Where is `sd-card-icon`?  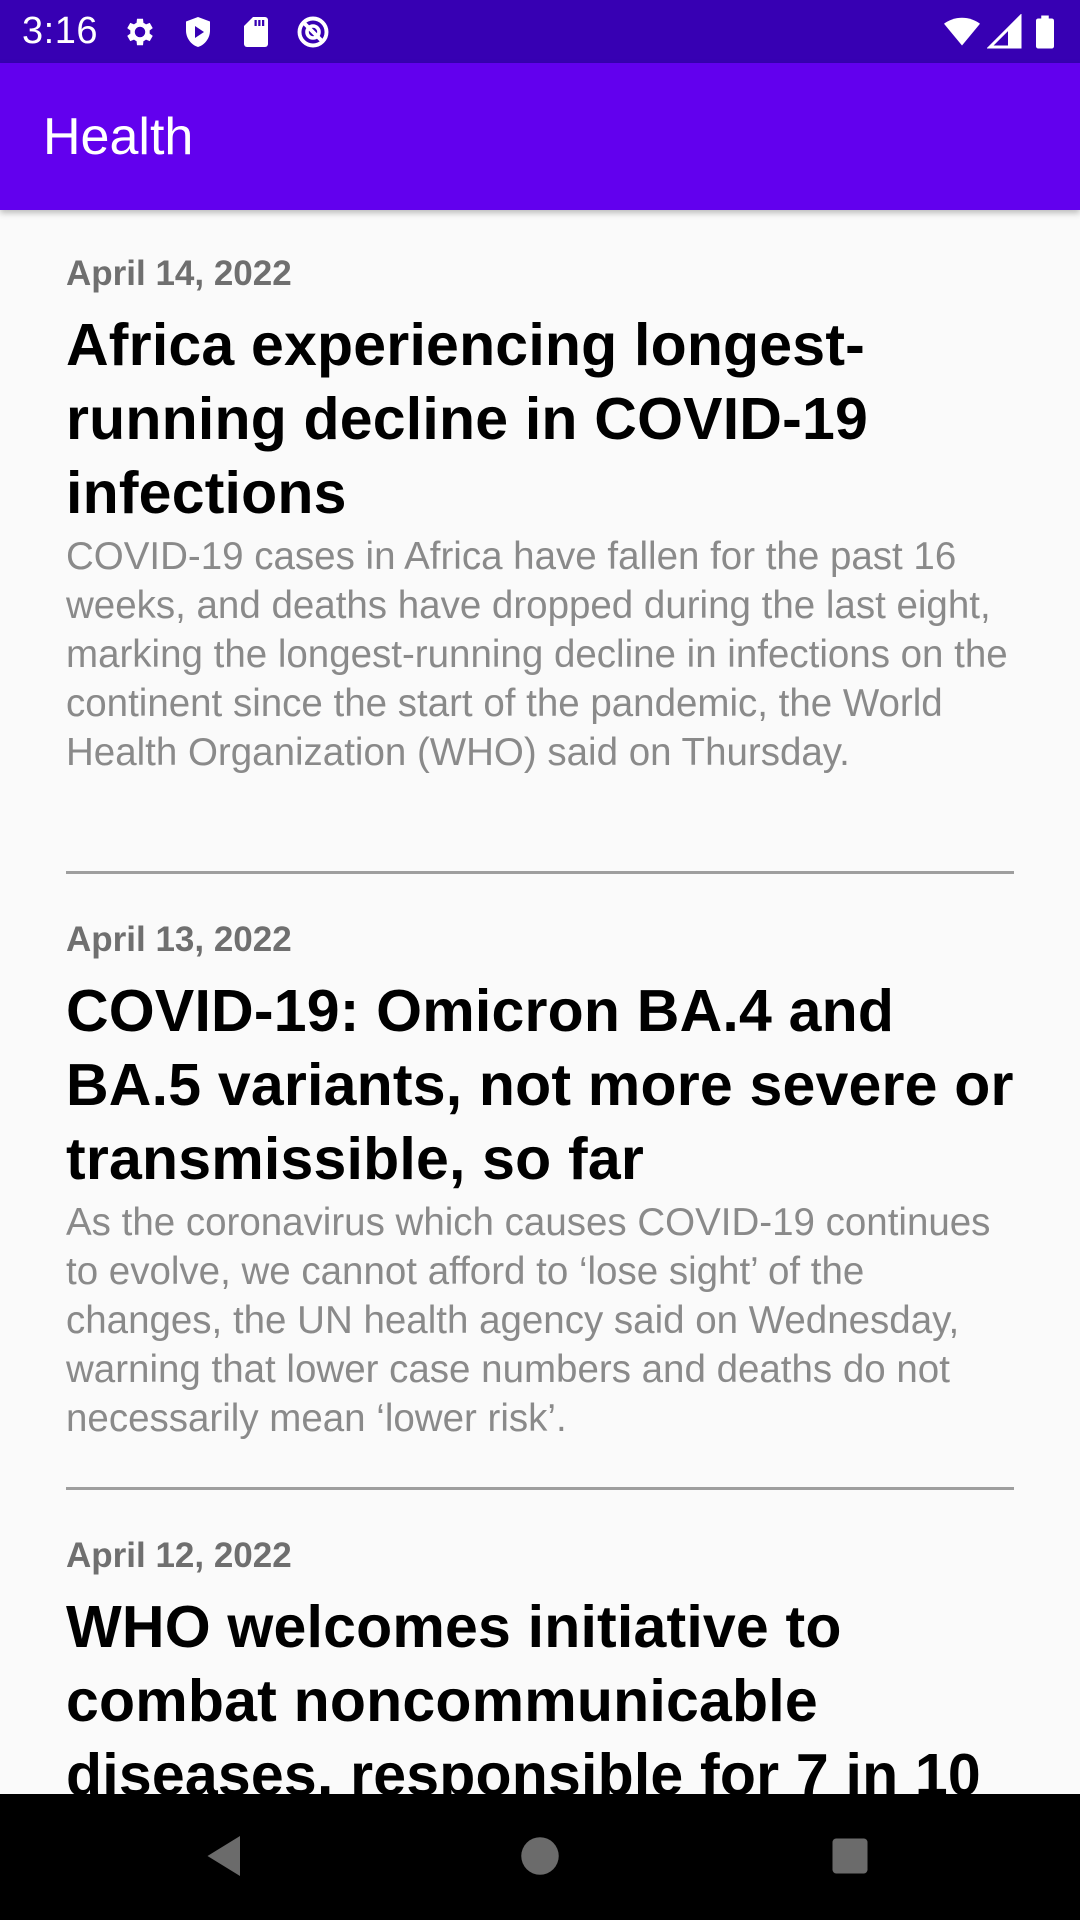
sd-card-icon is located at coordinates (256, 32).